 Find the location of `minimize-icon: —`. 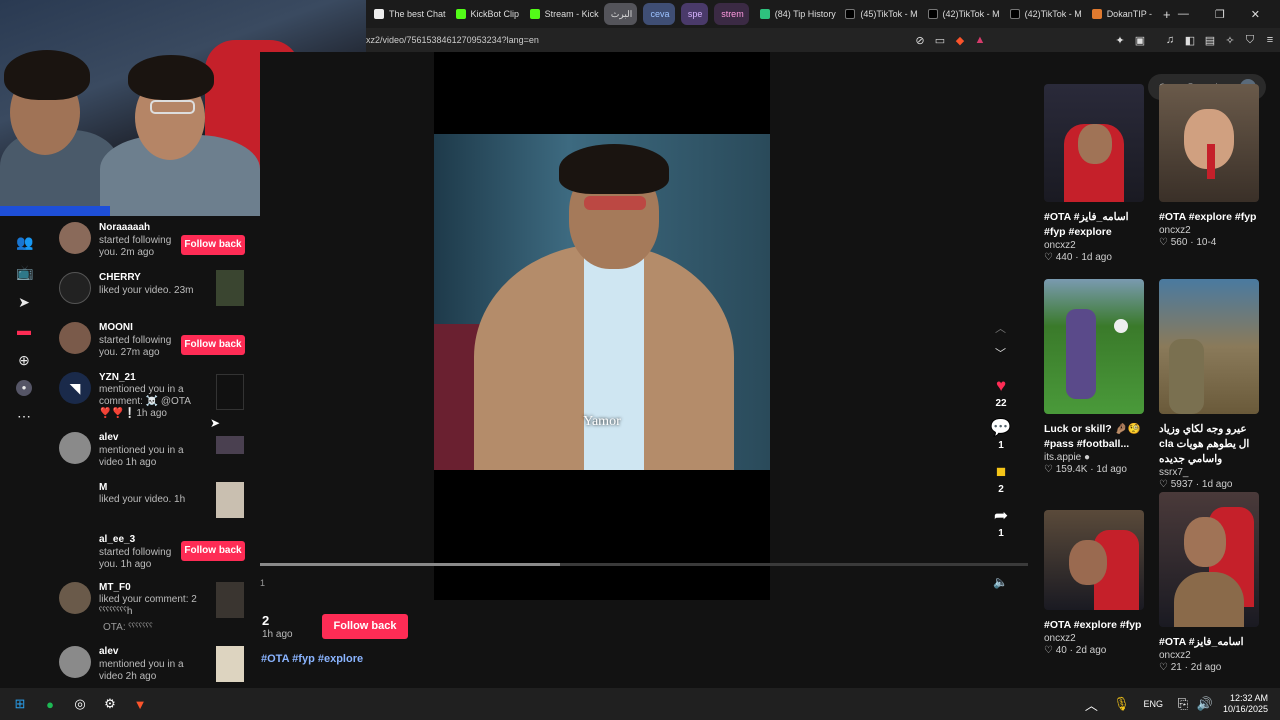

minimize-icon: — is located at coordinates (1183, 14).